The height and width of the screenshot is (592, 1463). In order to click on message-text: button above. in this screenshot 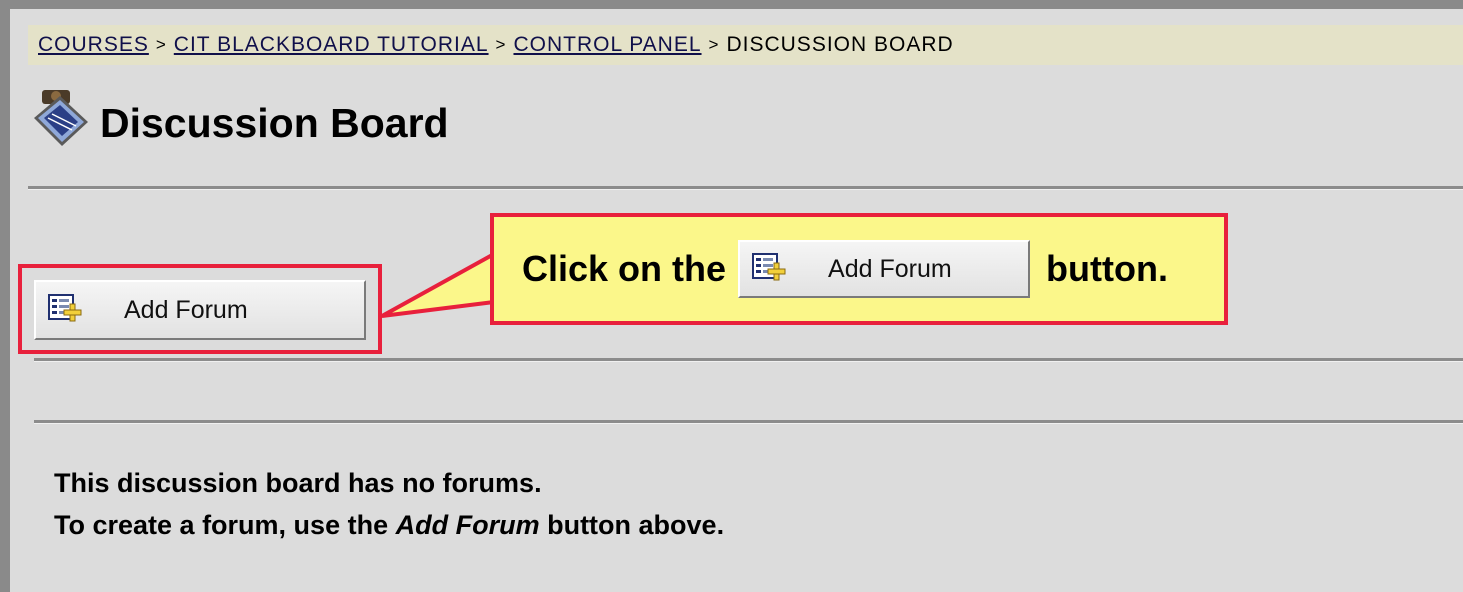, I will do `click(632, 525)`.